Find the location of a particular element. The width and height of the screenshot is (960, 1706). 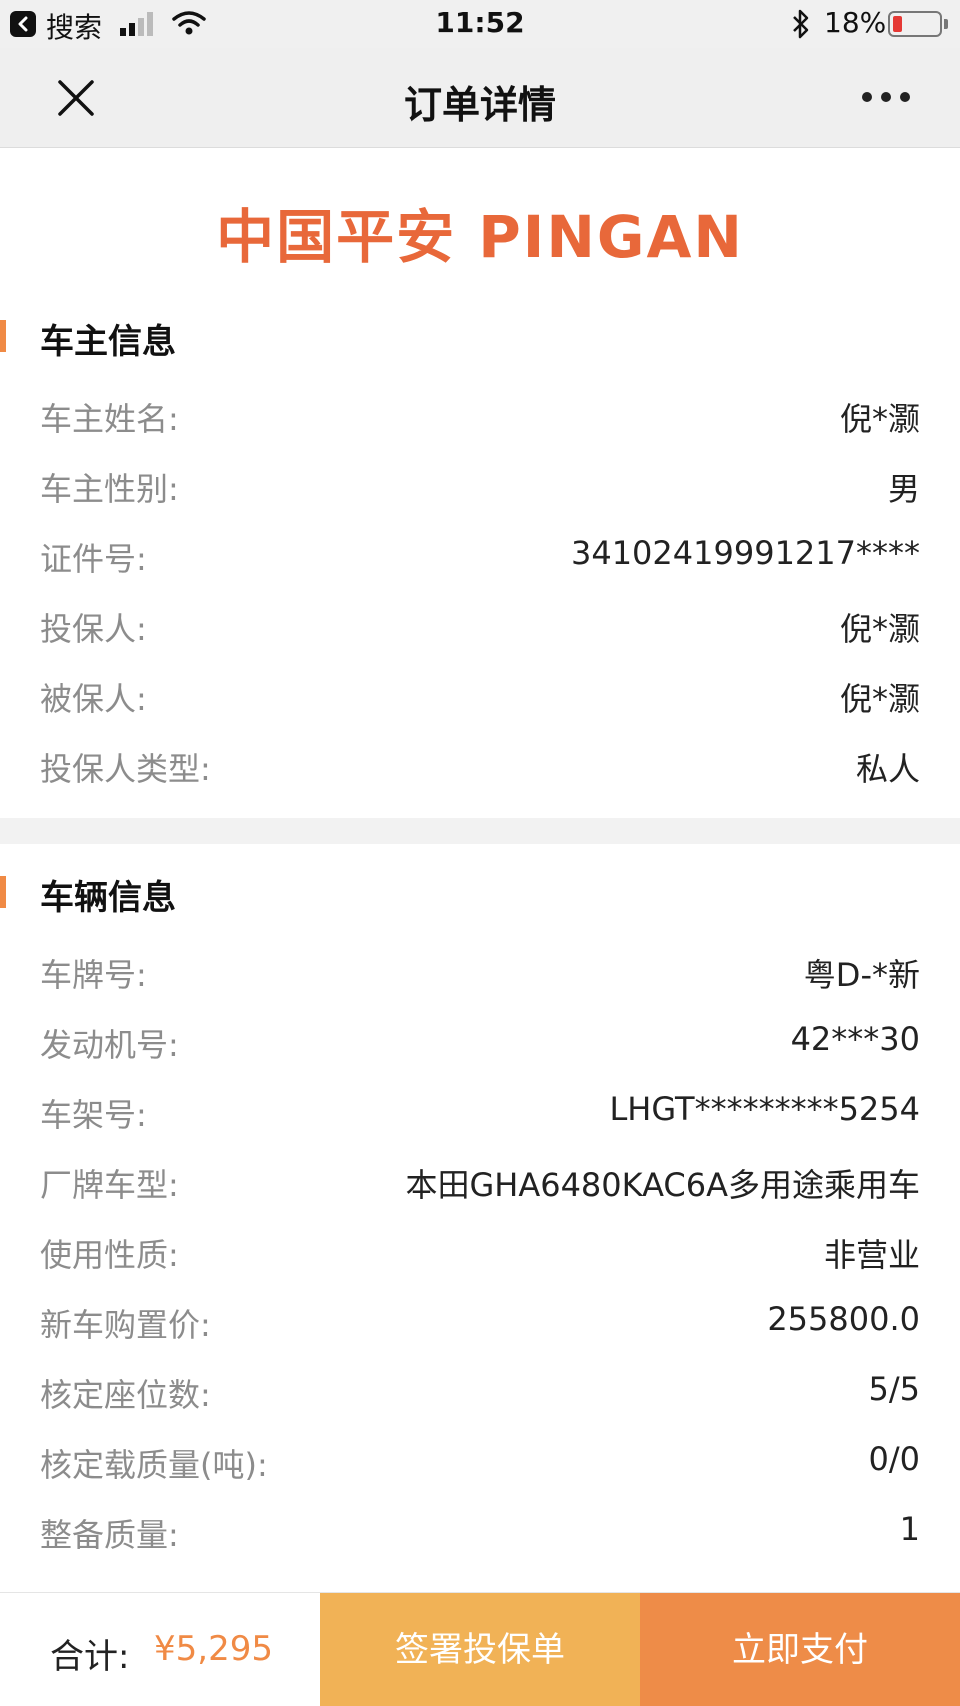

vehicle-row-load: 核定载质量(吨): 0/0 is located at coordinates (480, 1470).